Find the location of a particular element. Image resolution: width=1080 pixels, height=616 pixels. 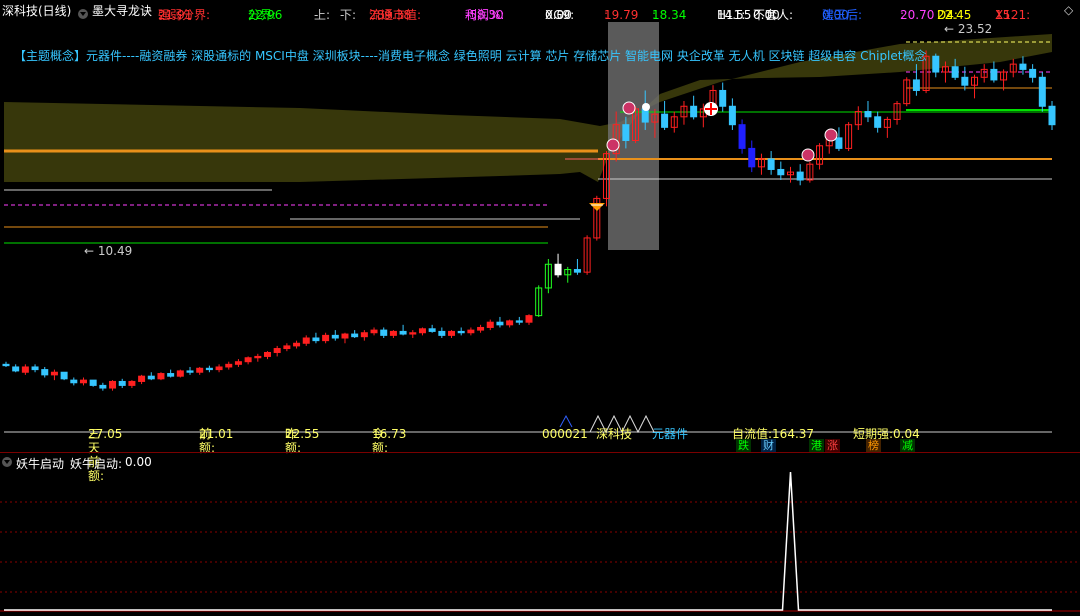

header-item-value: 14.55 is located at coordinates (734, 15).